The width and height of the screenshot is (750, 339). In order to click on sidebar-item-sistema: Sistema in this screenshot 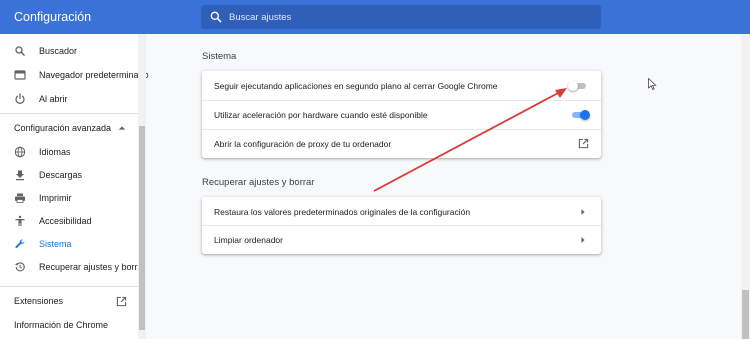, I will do `click(69, 244)`.